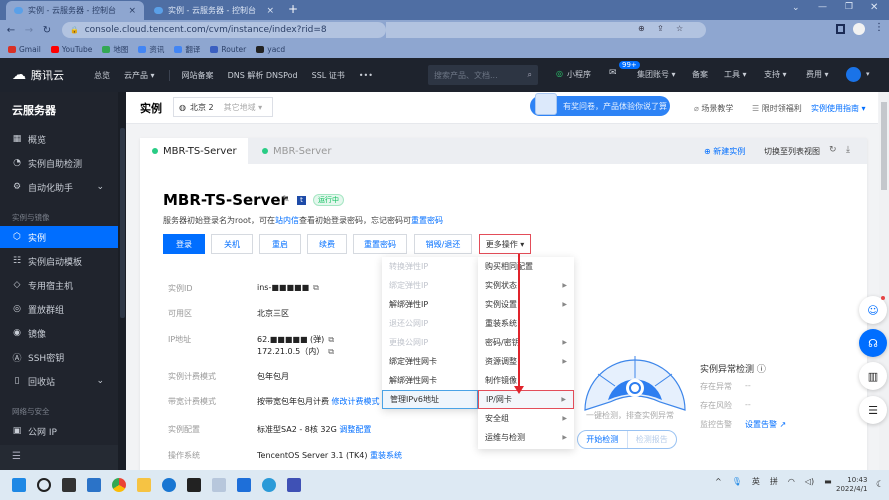 The width and height of the screenshot is (889, 500). Describe the element at coordinates (430, 342) in the screenshot. I see `submenu-item-change-ip: 更换公网IP` at that location.